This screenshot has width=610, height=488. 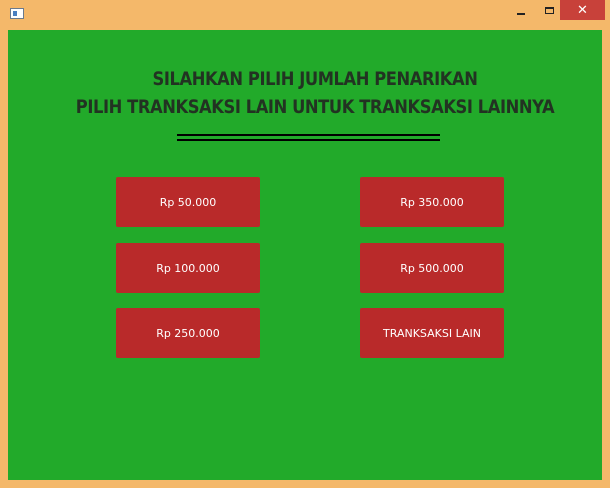 I want to click on maximize-button, so click(x=549, y=10).